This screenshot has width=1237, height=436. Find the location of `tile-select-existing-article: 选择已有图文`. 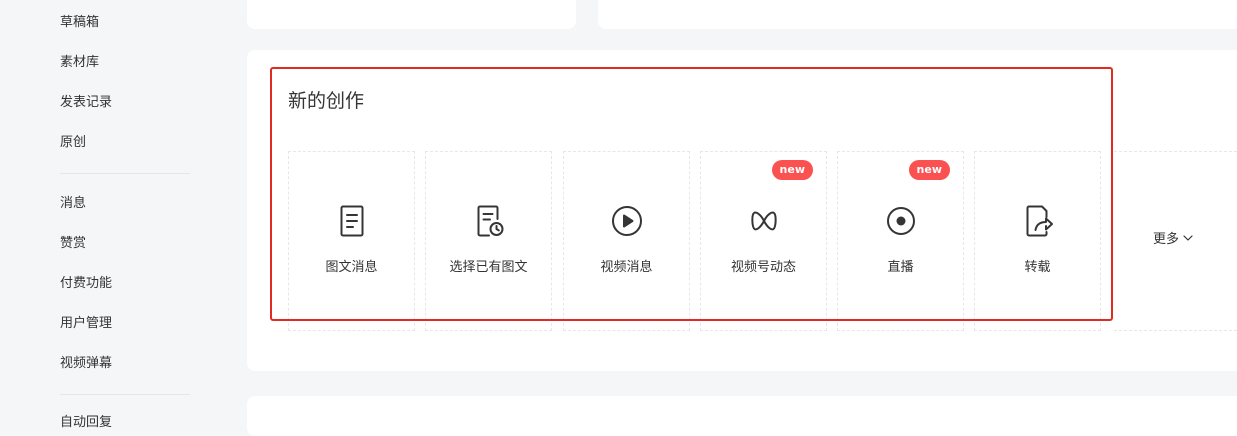

tile-select-existing-article: 选择已有图文 is located at coordinates (488, 241).